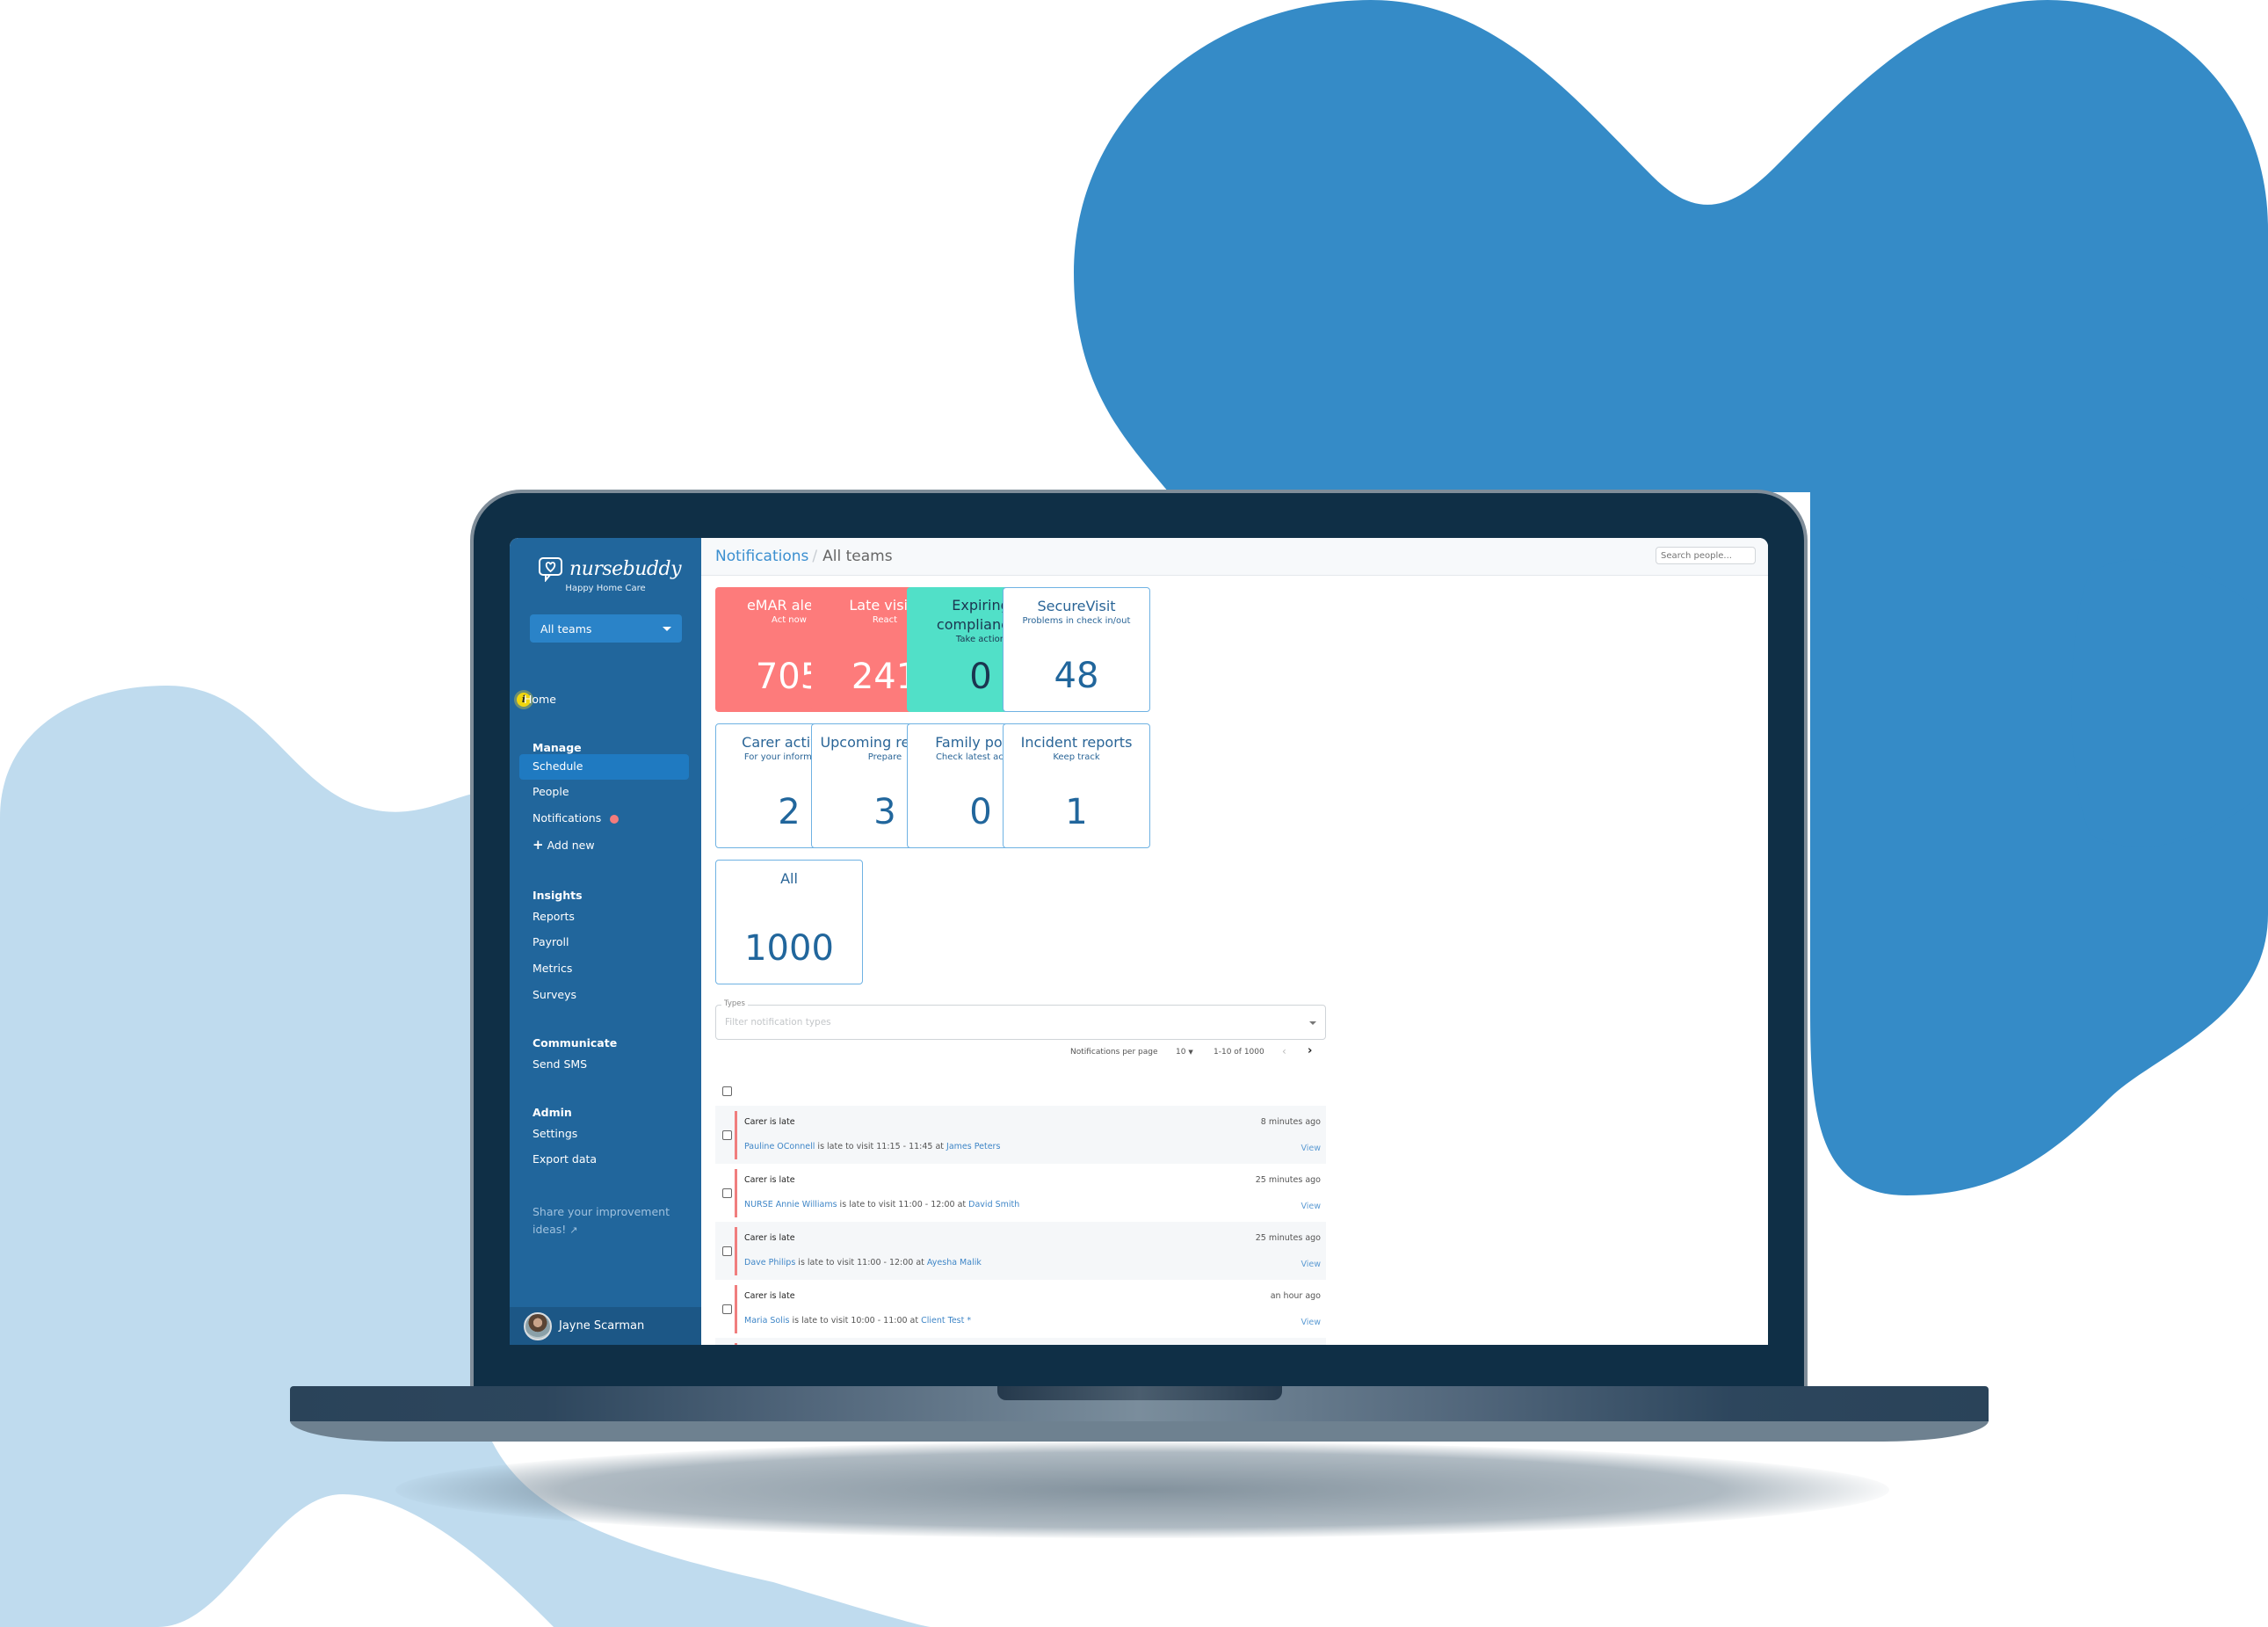  Describe the element at coordinates (727, 1091) in the screenshot. I see `select-all-checkbox` at that location.